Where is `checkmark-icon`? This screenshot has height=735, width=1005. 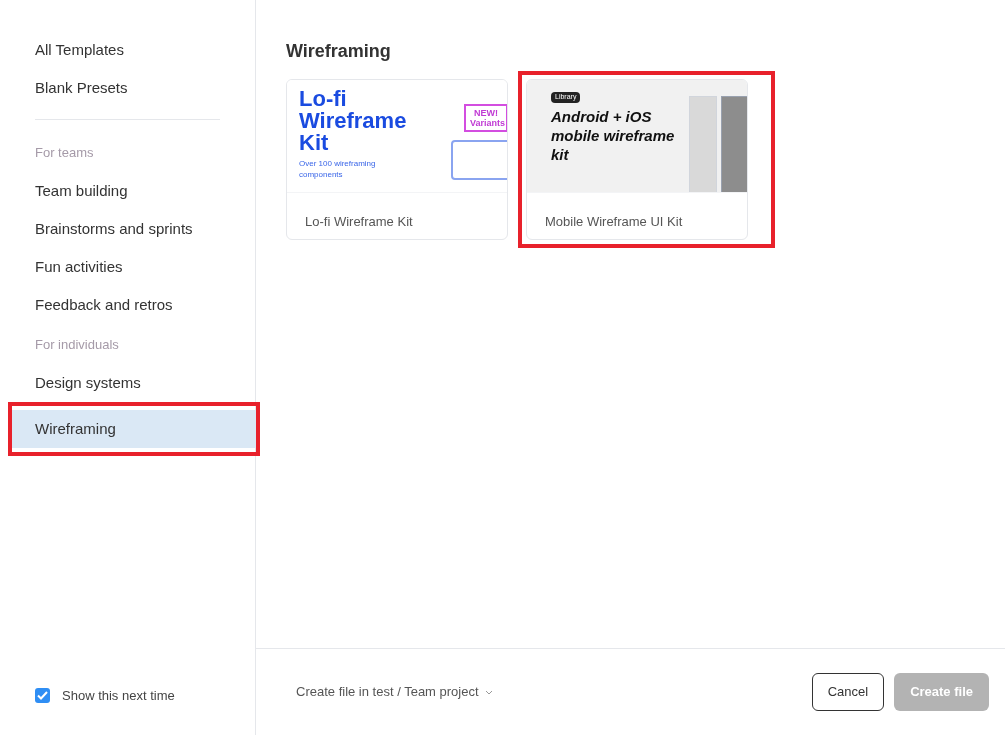 checkmark-icon is located at coordinates (42, 695).